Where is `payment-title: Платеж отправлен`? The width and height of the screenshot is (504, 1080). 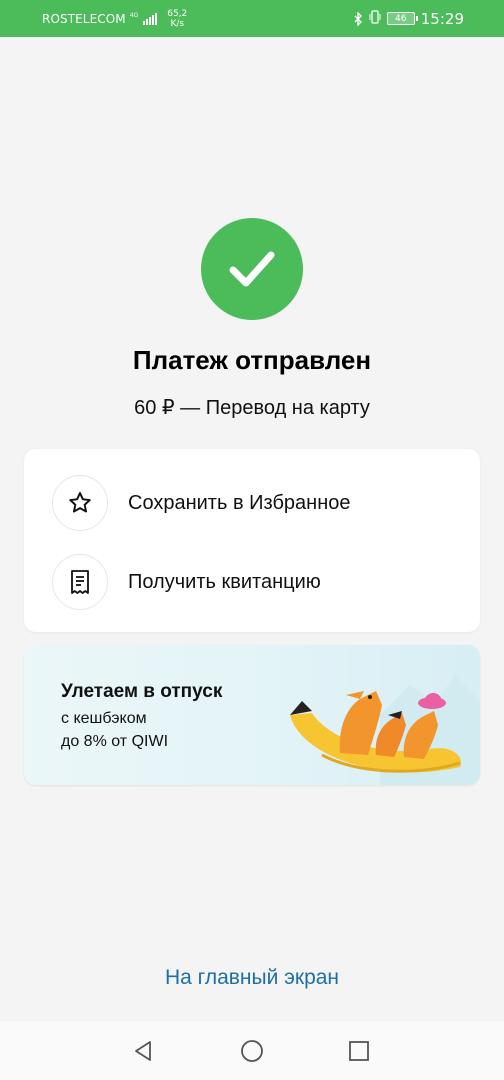
payment-title: Платеж отправлен is located at coordinates (252, 360).